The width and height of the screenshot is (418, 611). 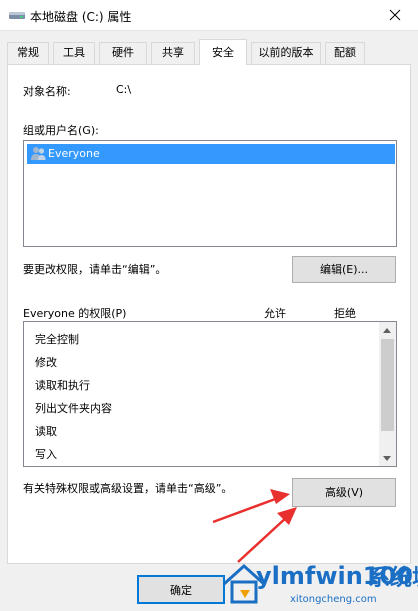 I want to click on watermark-trailing: 系统城, so click(x=393, y=578).